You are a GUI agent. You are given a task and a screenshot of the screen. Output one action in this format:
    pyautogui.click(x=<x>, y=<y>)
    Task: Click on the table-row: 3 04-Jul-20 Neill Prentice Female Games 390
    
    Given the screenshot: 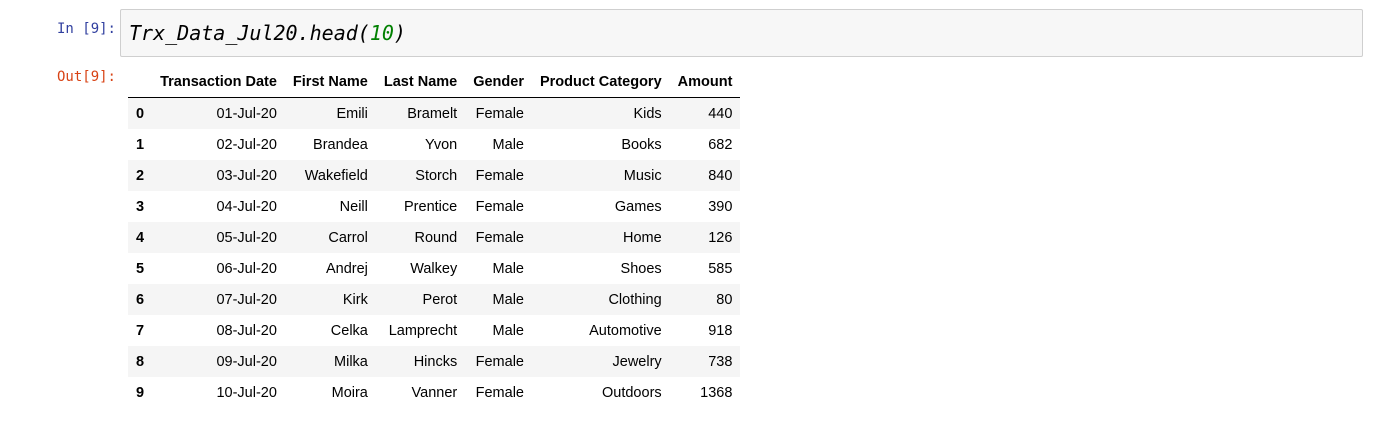 What is the action you would take?
    pyautogui.click(x=434, y=206)
    